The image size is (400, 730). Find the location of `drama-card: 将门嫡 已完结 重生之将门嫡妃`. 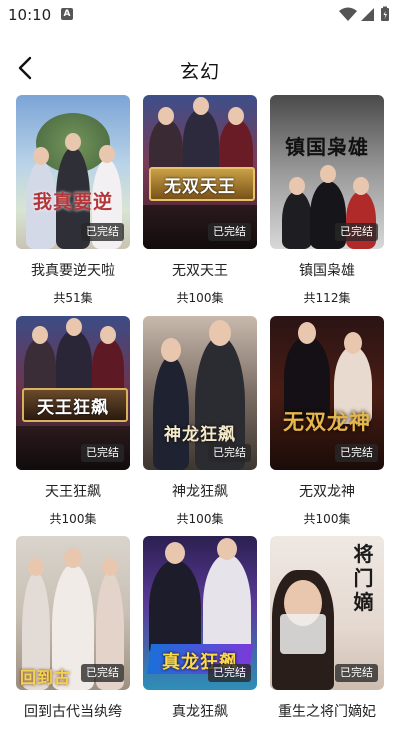

drama-card: 将门嫡 已完结 重生之将门嫡妃 is located at coordinates (327, 633).